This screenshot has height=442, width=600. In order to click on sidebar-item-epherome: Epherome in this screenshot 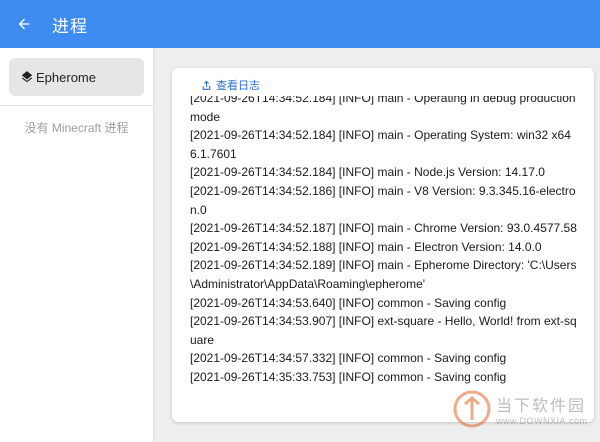, I will do `click(76, 77)`.